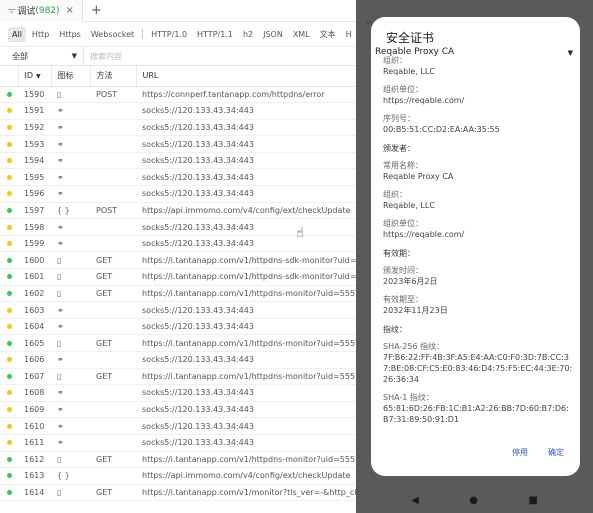 Image resolution: width=593 pixels, height=513 pixels. What do you see at coordinates (520, 452) in the screenshot?
I see `disable-button: 停用` at bounding box center [520, 452].